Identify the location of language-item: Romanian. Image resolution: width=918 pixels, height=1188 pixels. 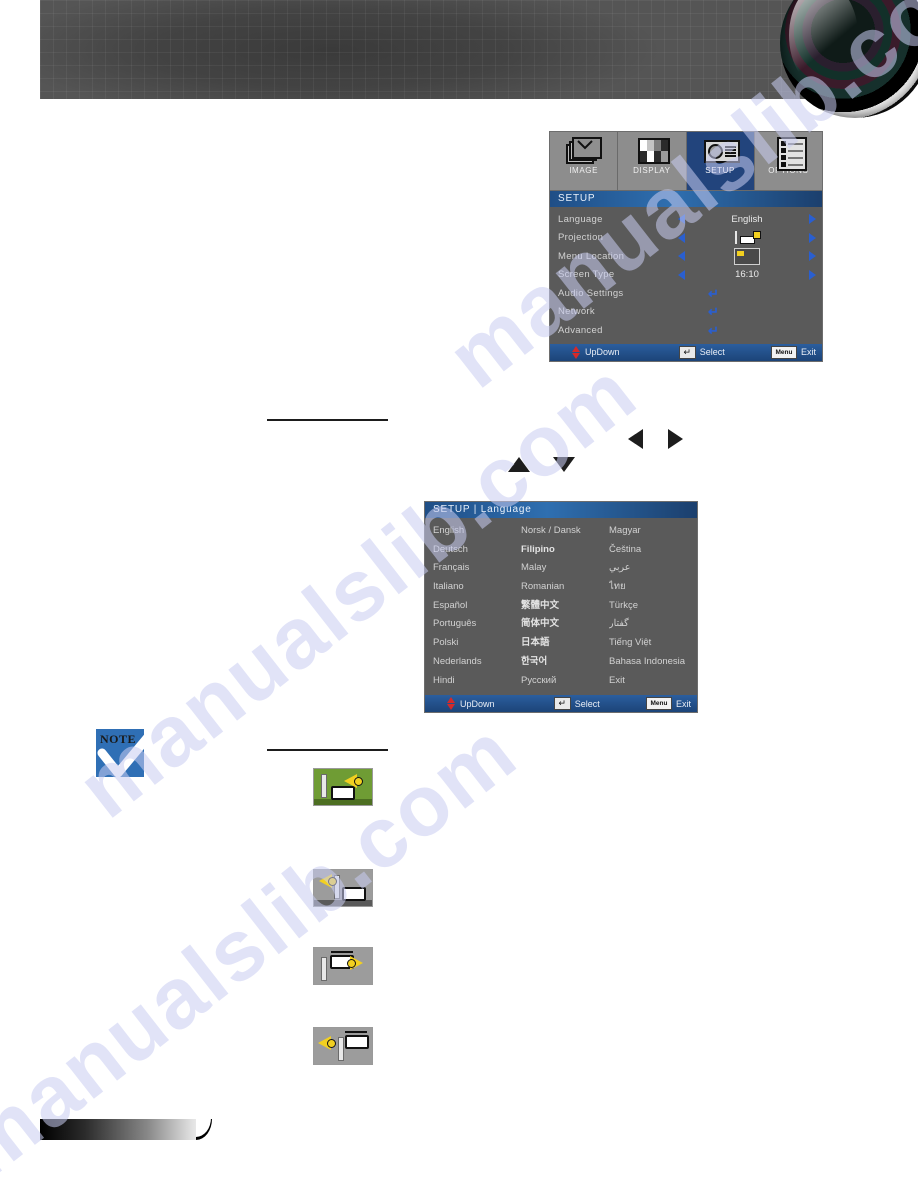
(565, 587).